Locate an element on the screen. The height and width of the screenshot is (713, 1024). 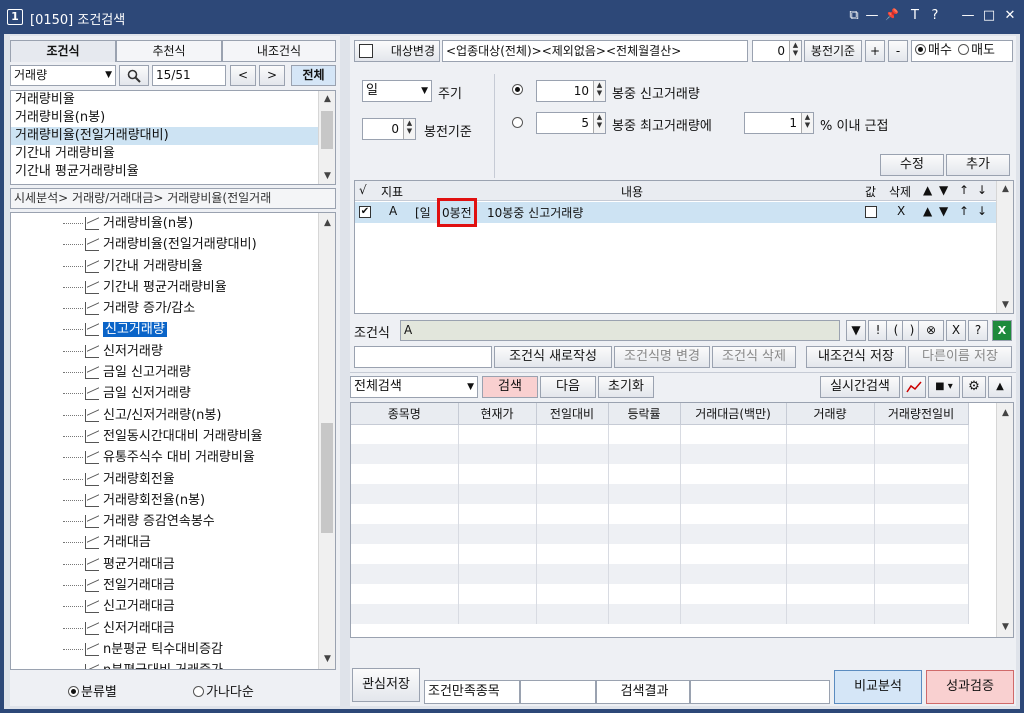
result-column-header: 종목명 is located at coordinates (405, 414).